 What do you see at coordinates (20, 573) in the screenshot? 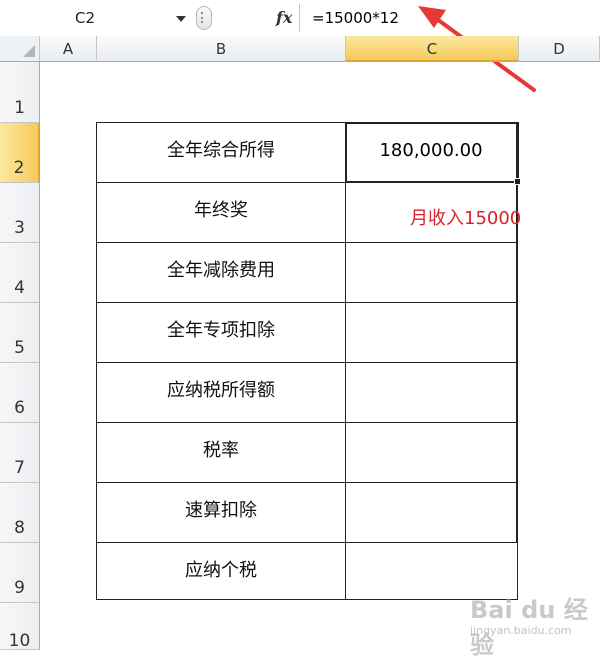
I see `row-header-9: 9` at bounding box center [20, 573].